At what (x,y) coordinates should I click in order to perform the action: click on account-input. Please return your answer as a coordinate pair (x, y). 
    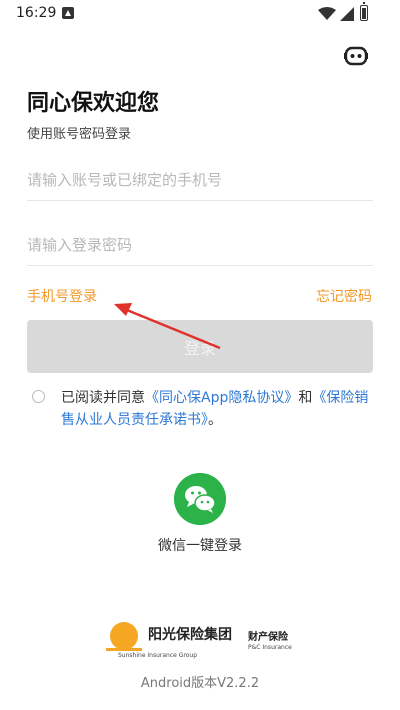
    Looking at the image, I should click on (200, 180).